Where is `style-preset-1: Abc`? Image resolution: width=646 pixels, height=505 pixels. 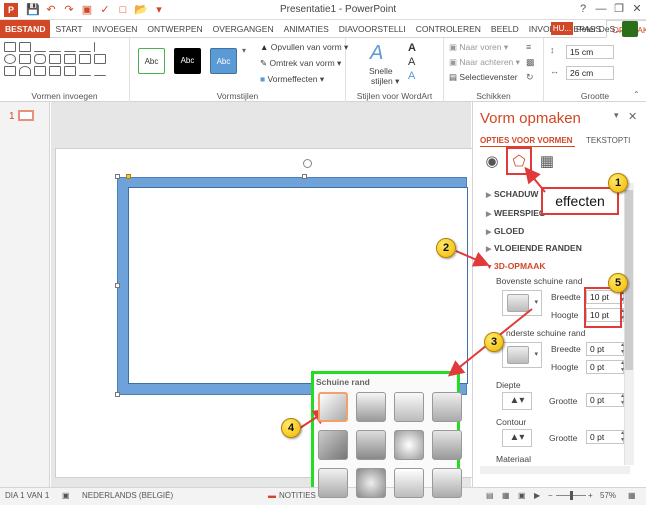
style-preset-1: Abc is located at coordinates (151, 61).